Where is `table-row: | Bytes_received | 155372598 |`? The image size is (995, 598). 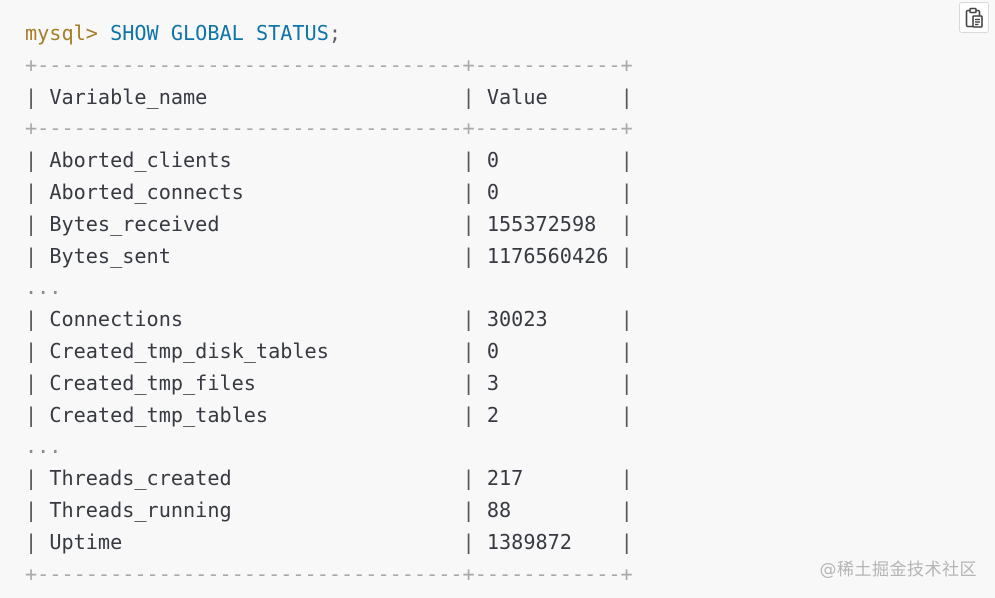
table-row: | Bytes_received | 155372598 | is located at coordinates (329, 225).